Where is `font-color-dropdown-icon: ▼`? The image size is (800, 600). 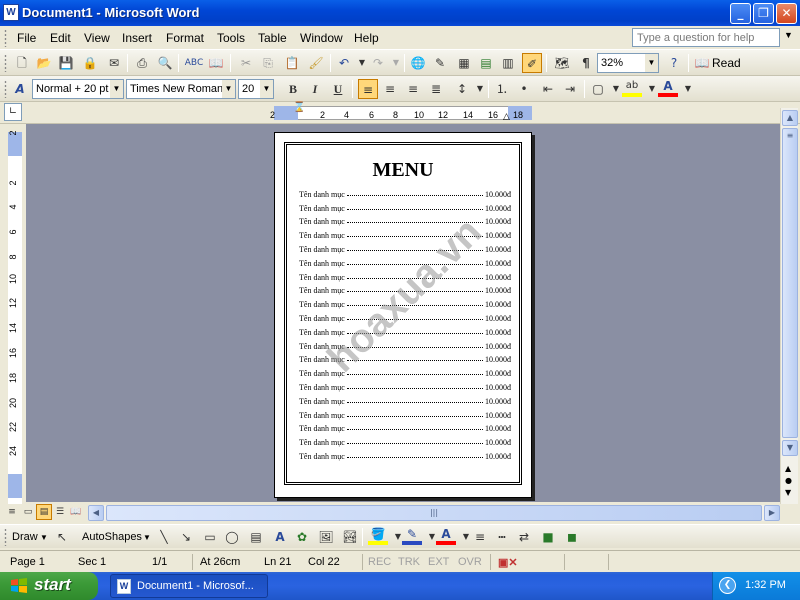 font-color-dropdown-icon: ▼ is located at coordinates (688, 89).